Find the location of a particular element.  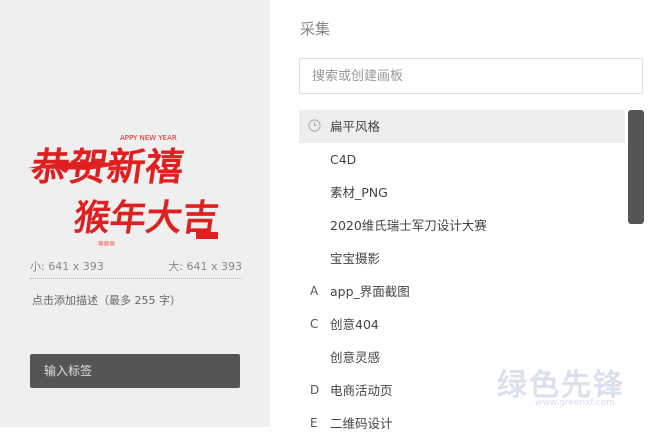

board-label: 二维码设计 is located at coordinates (361, 423).